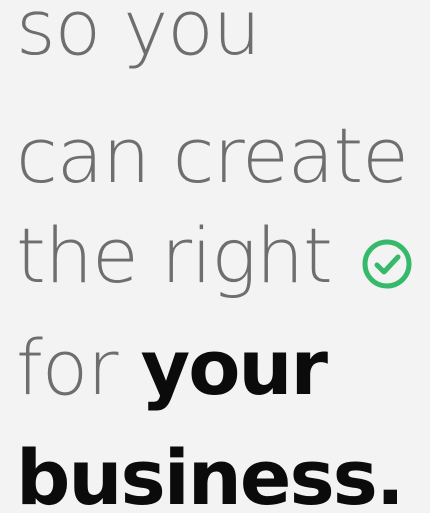  What do you see at coordinates (387, 264) in the screenshot?
I see `check-circle-icon` at bounding box center [387, 264].